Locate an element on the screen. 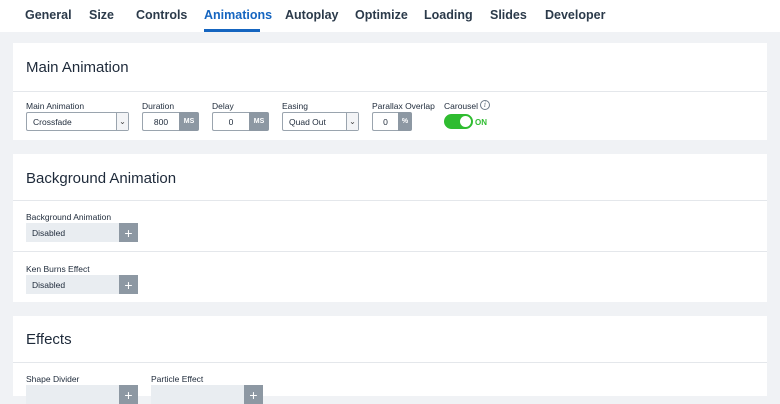  tab-general: General is located at coordinates (48, 15).